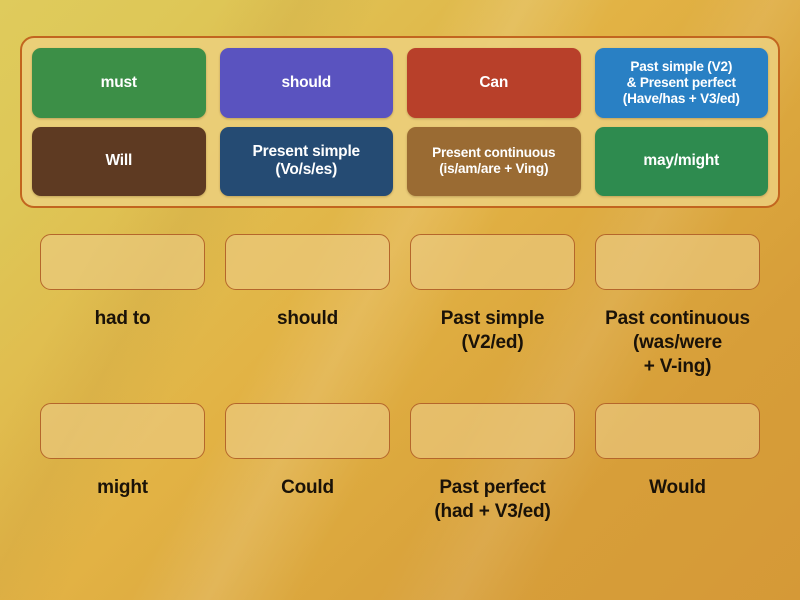 The image size is (800, 600). Describe the element at coordinates (494, 83) in the screenshot. I see `draggable-tile-can: Can` at that location.